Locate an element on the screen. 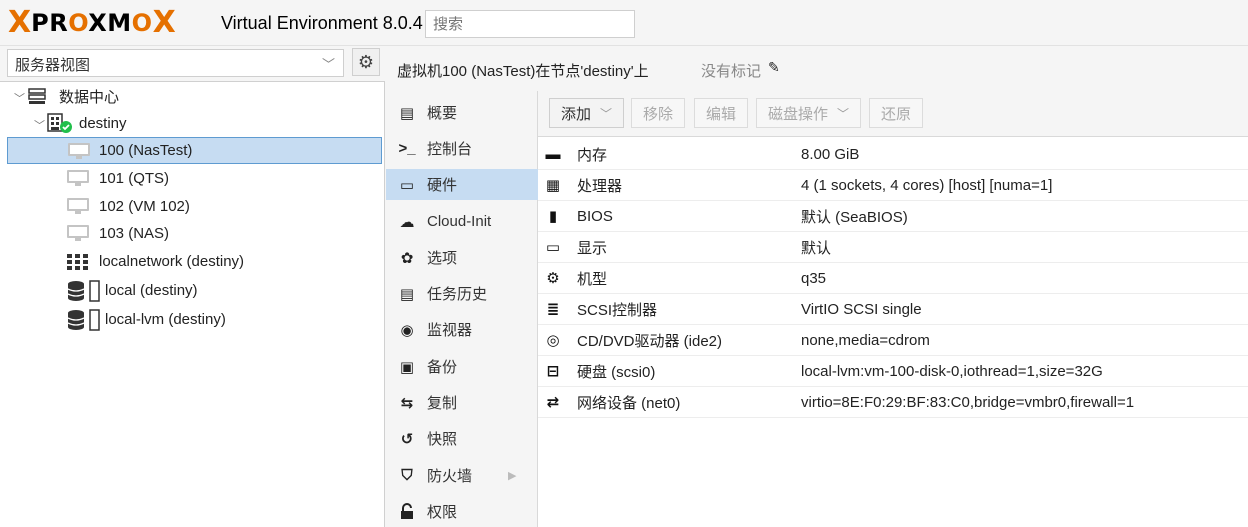 This screenshot has width=1248, height=527. cogs-icon: ⚙ is located at coordinates (553, 278).